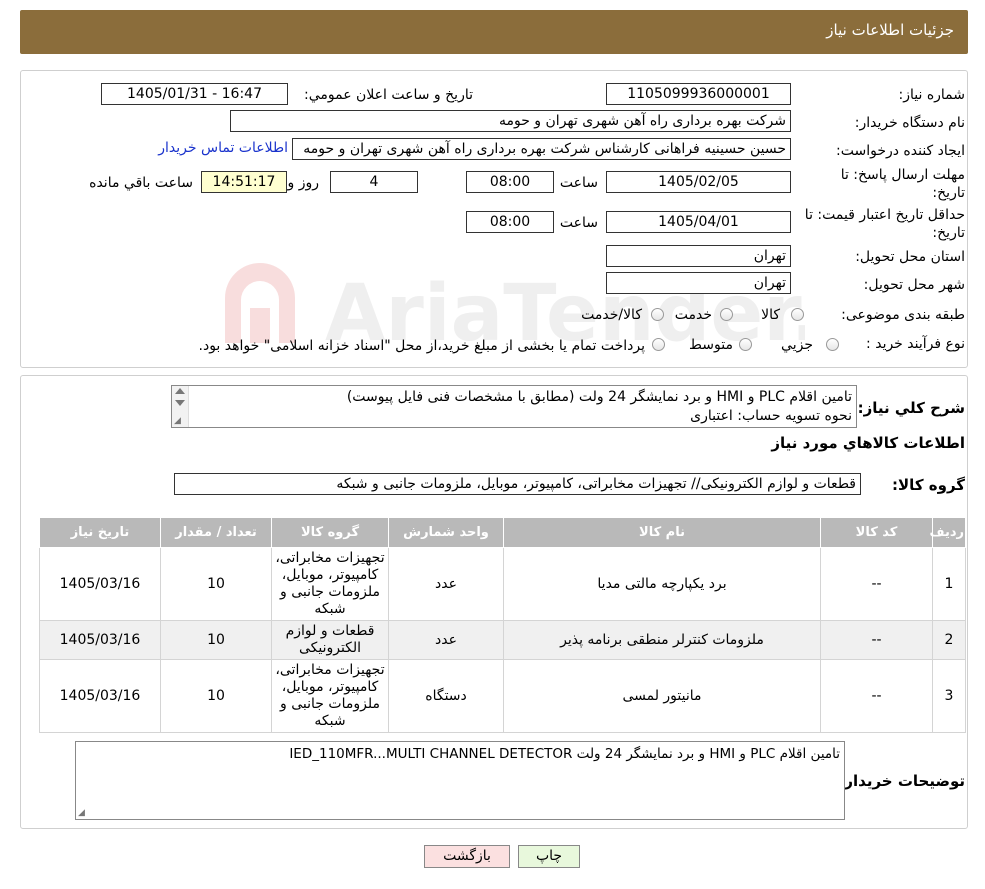  What do you see at coordinates (832, 344) in the screenshot?
I see `process-radio-minor` at bounding box center [832, 344].